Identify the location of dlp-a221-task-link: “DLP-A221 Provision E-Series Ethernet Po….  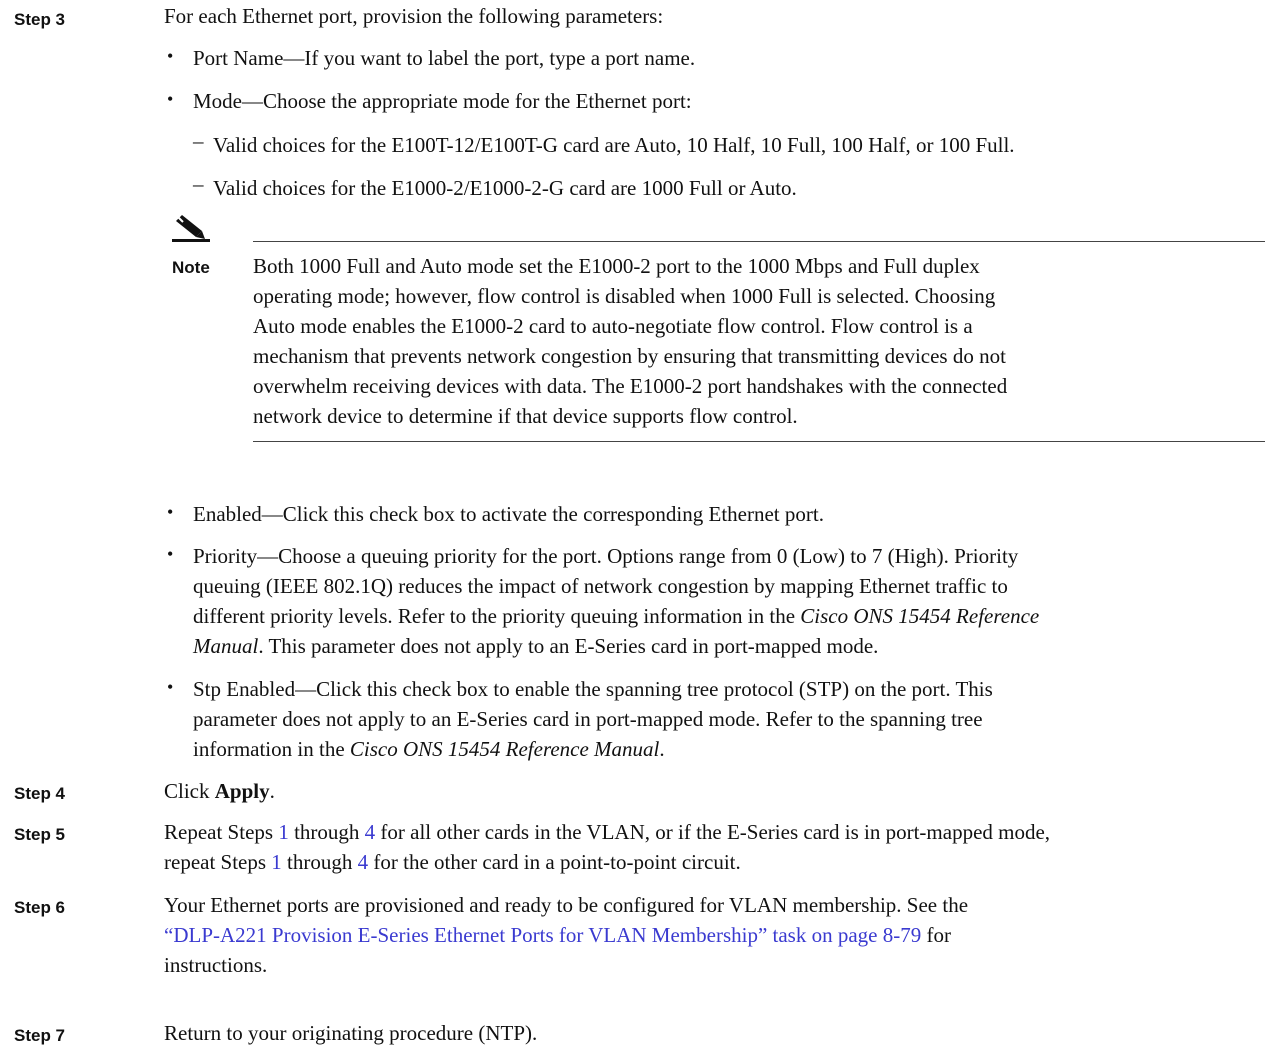
(542, 935).